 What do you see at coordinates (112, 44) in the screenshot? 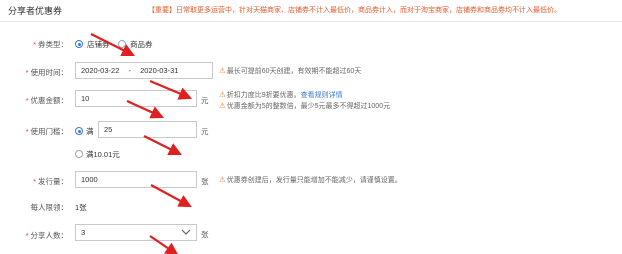
I see `arrow-coupon-type` at bounding box center [112, 44].